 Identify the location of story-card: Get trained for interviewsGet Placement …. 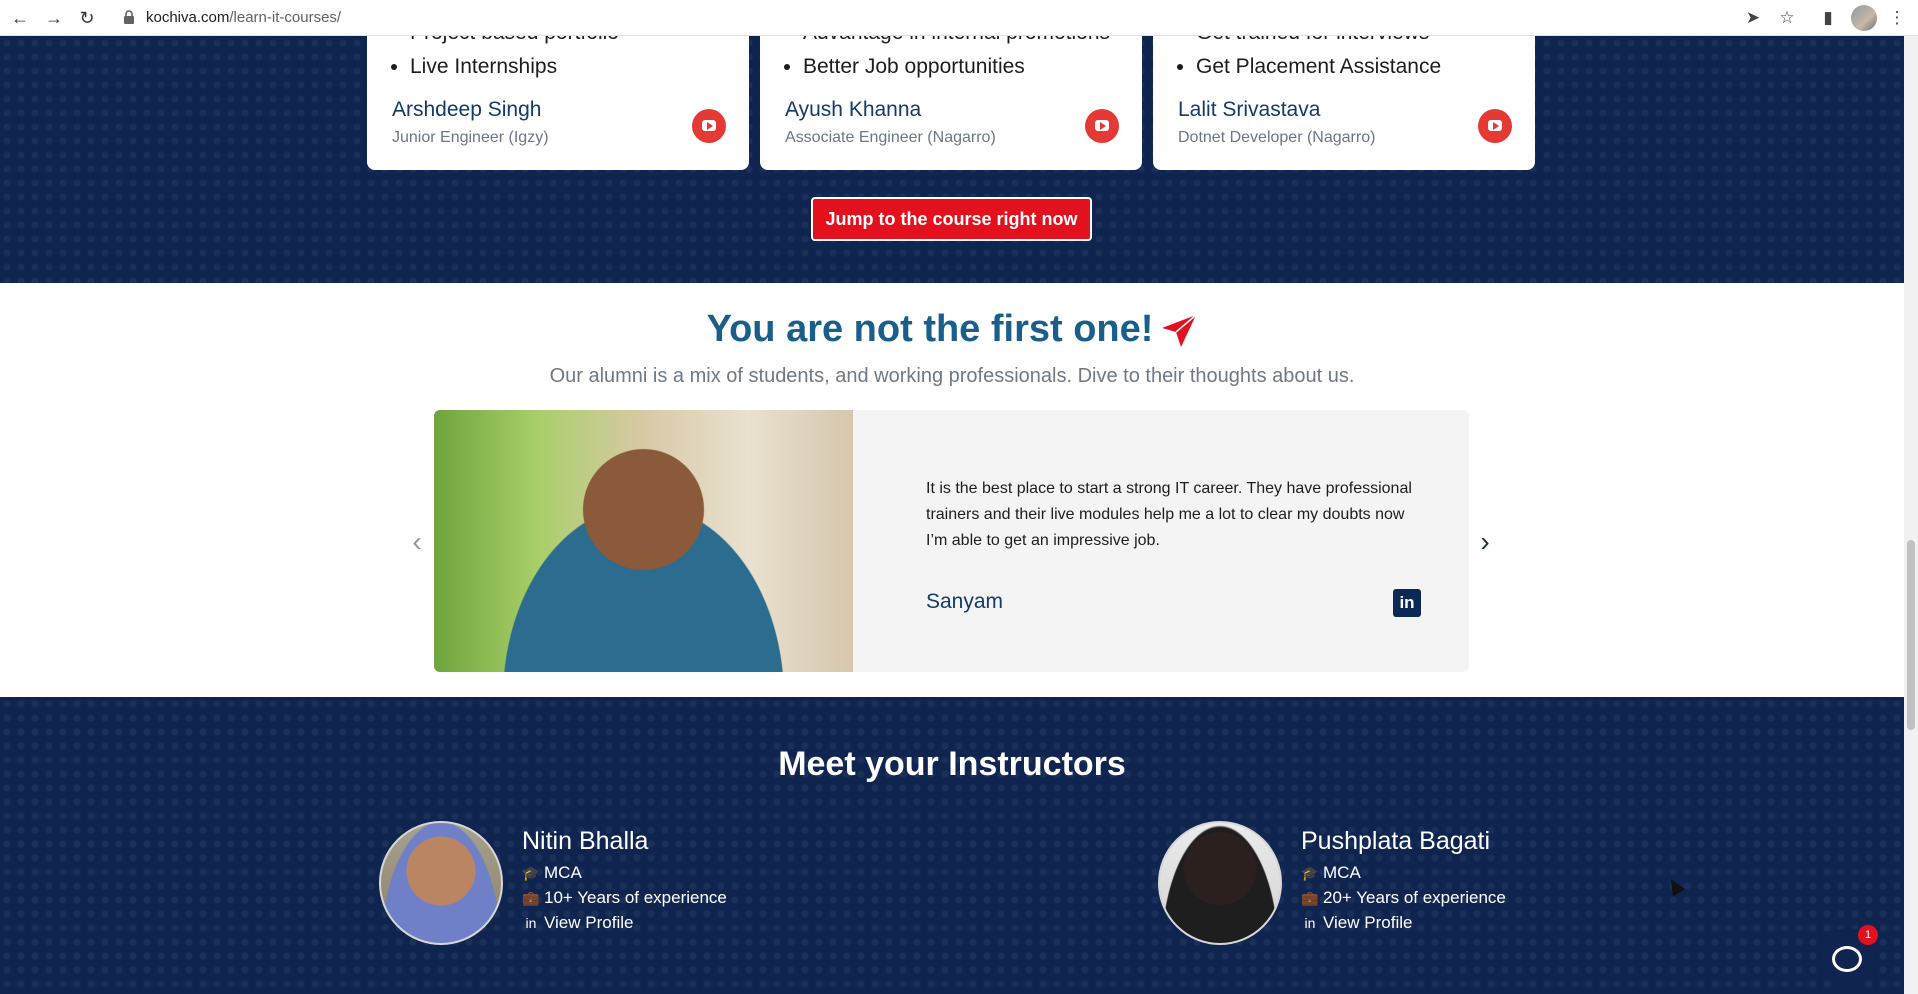
(1344, 103).